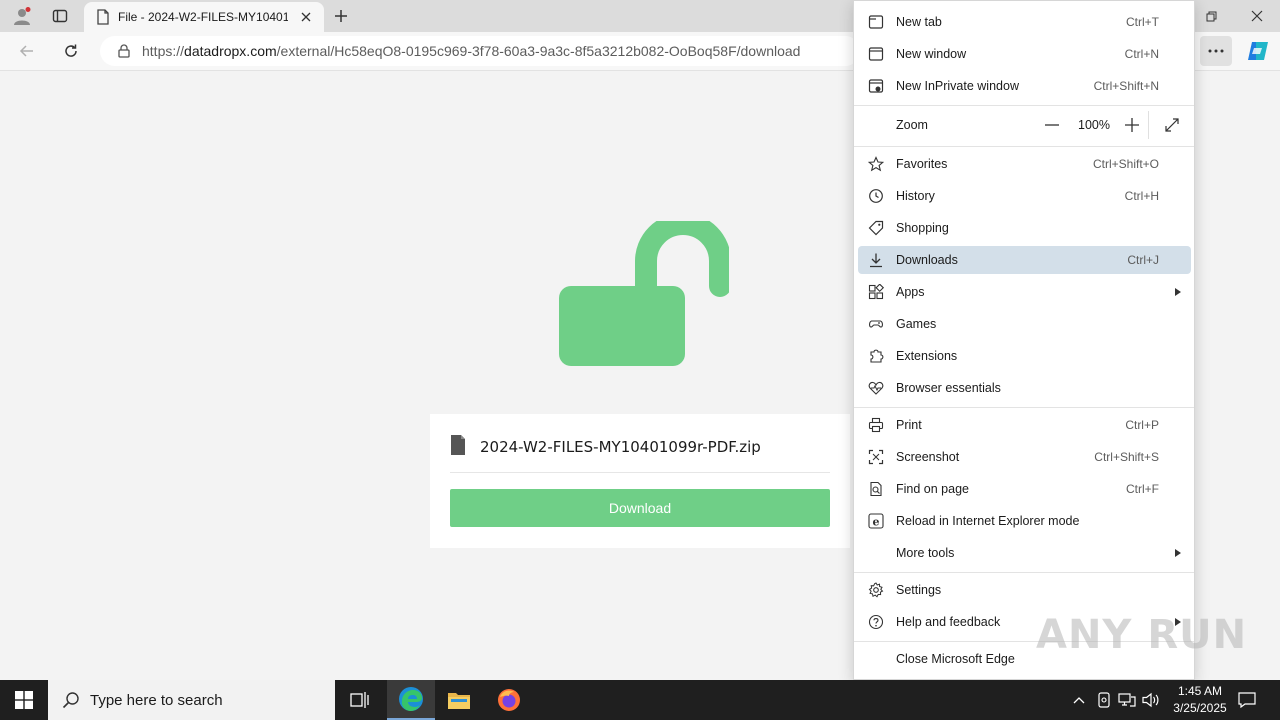 The height and width of the screenshot is (720, 1280). I want to click on taskbar: Type here to search 1:45 AM 3/25/2025, so click(640, 700).